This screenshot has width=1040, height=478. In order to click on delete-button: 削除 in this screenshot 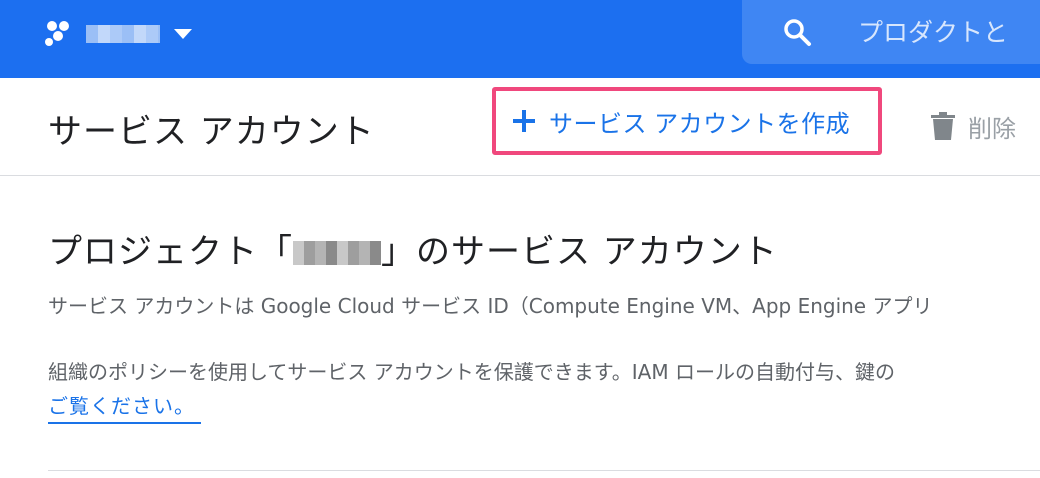, I will do `click(973, 126)`.